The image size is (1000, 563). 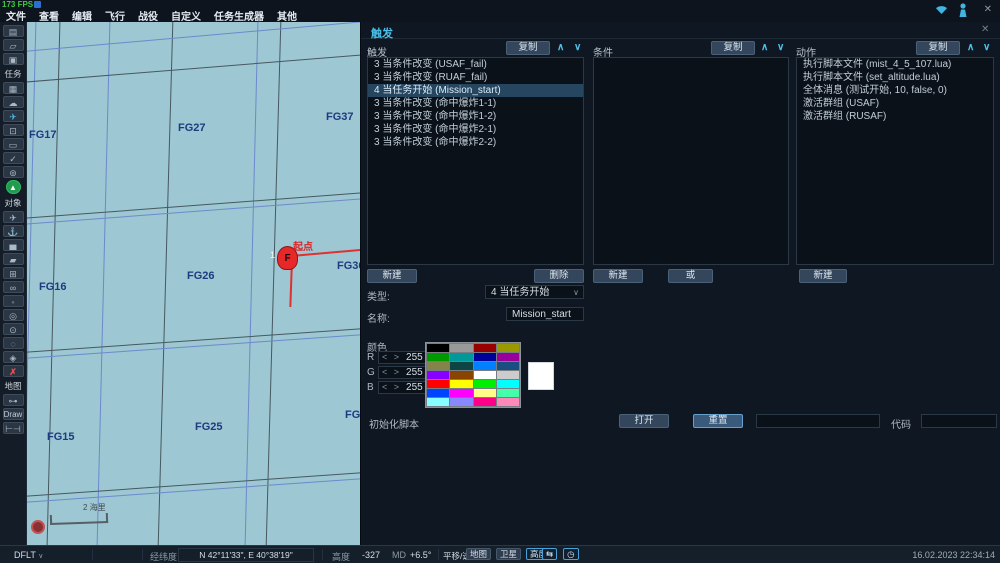 What do you see at coordinates (644, 421) in the screenshot?
I see `open-script-button: 打开` at bounding box center [644, 421].